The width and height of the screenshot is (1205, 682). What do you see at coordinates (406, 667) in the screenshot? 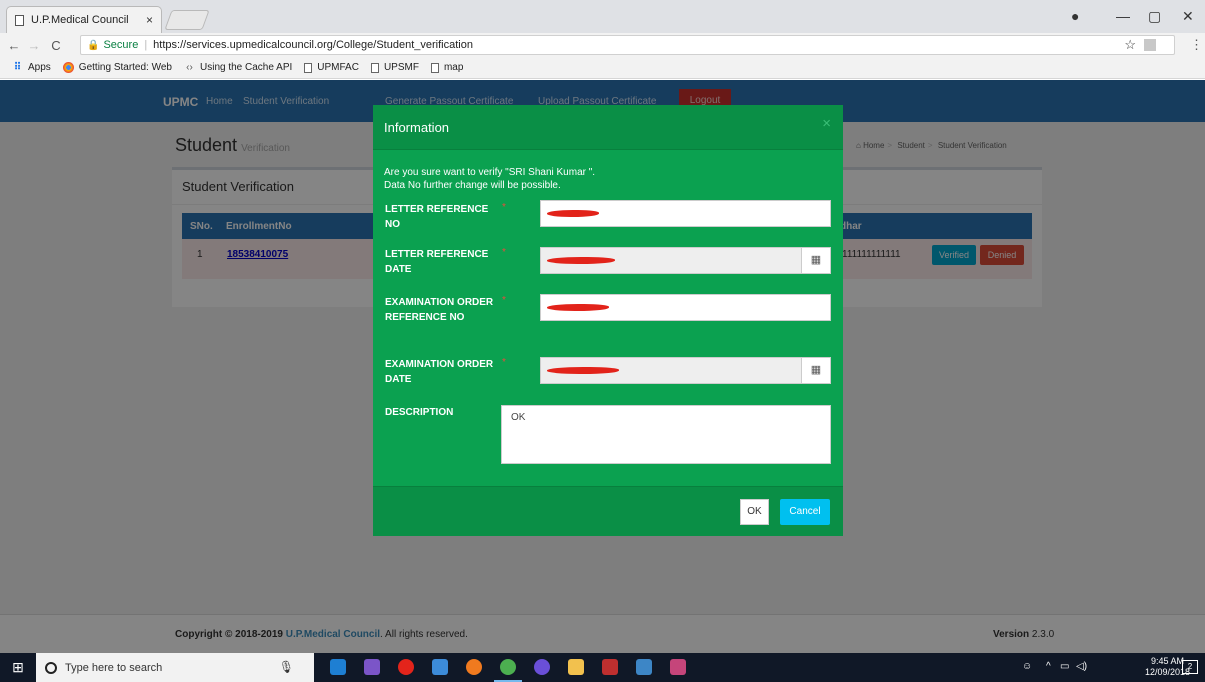
I see `opera-icon` at bounding box center [406, 667].